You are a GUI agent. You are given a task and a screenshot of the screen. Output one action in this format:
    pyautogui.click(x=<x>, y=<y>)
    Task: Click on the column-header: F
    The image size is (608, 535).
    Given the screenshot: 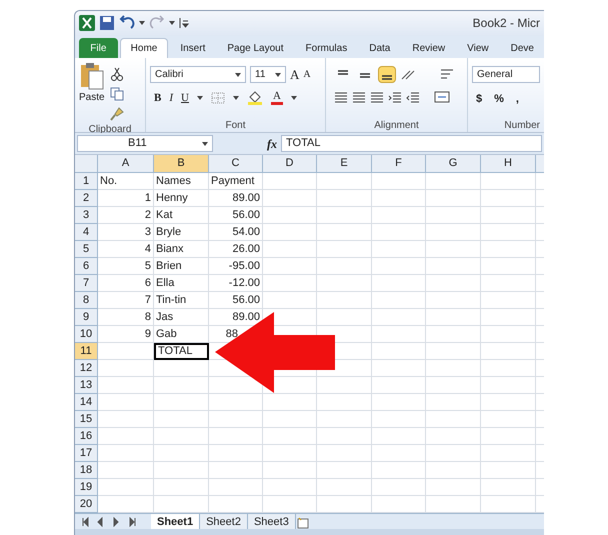 What is the action you would take?
    pyautogui.click(x=399, y=163)
    